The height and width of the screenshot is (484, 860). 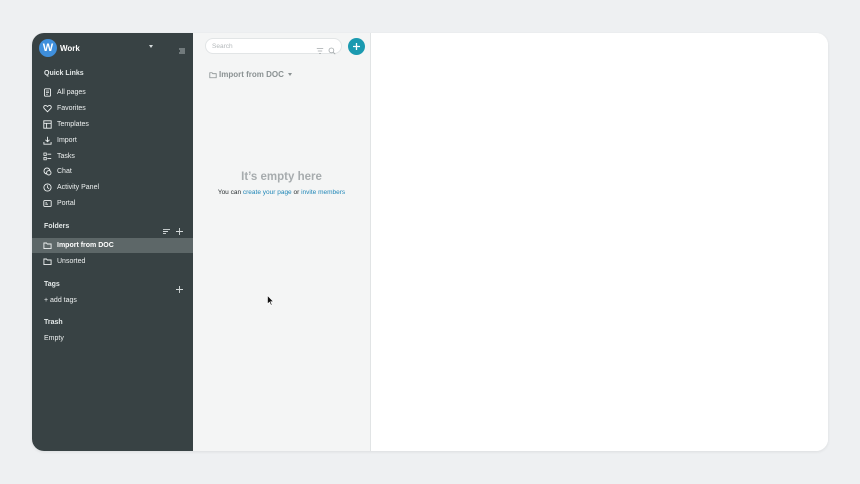 What do you see at coordinates (47, 203) in the screenshot?
I see `portal-icon` at bounding box center [47, 203].